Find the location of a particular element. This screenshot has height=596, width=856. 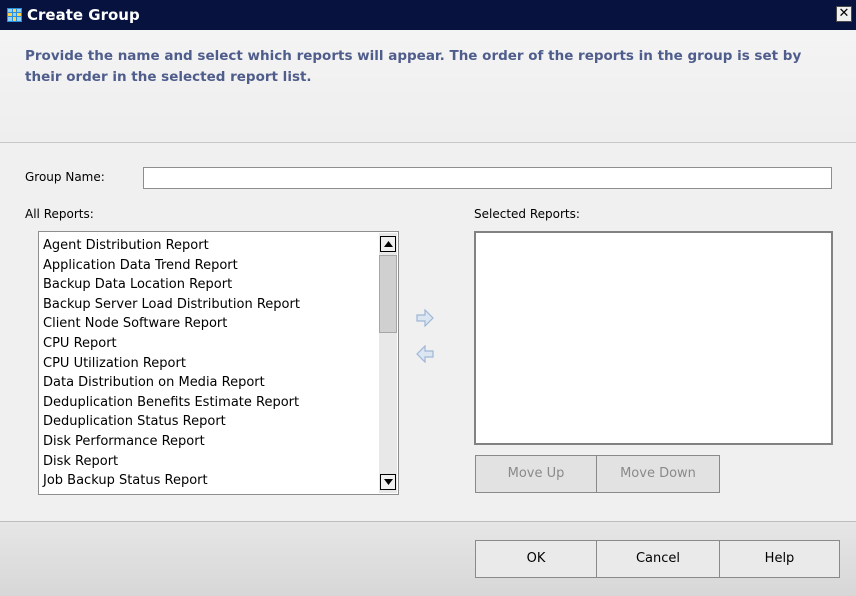

list-item: Client Node Software Report is located at coordinates (210, 324).